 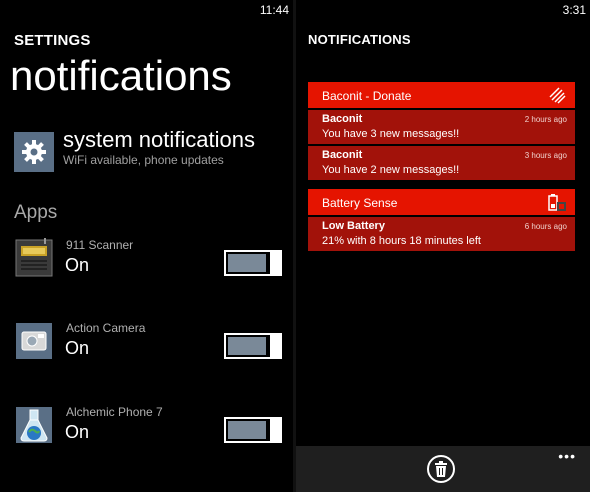 What do you see at coordinates (359, 39) in the screenshot?
I see `section-label: NOTIFICATIONS` at bounding box center [359, 39].